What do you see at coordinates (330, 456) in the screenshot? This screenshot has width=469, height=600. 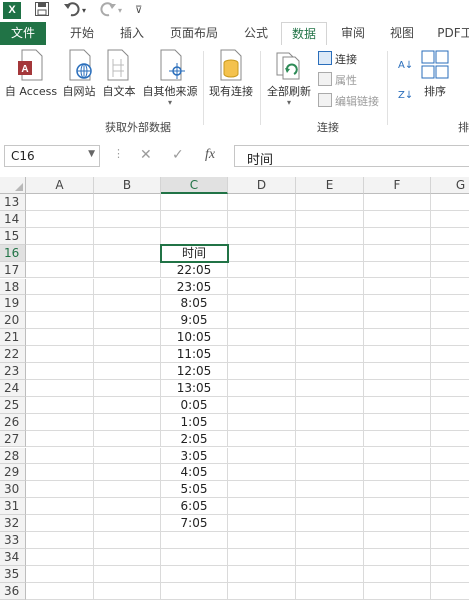 I see `cell-e28` at bounding box center [330, 456].